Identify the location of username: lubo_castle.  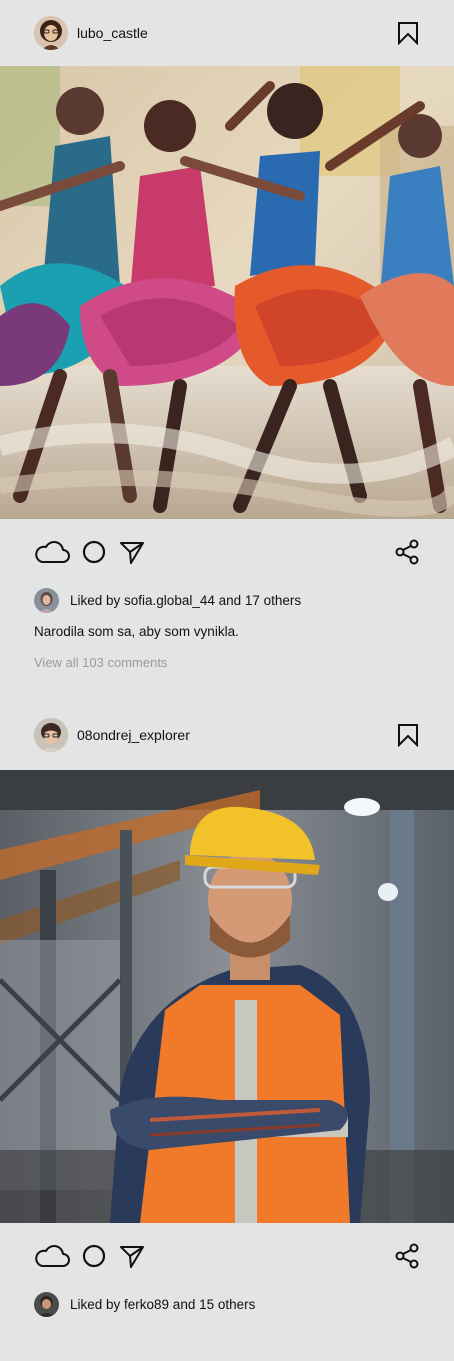
(112, 33).